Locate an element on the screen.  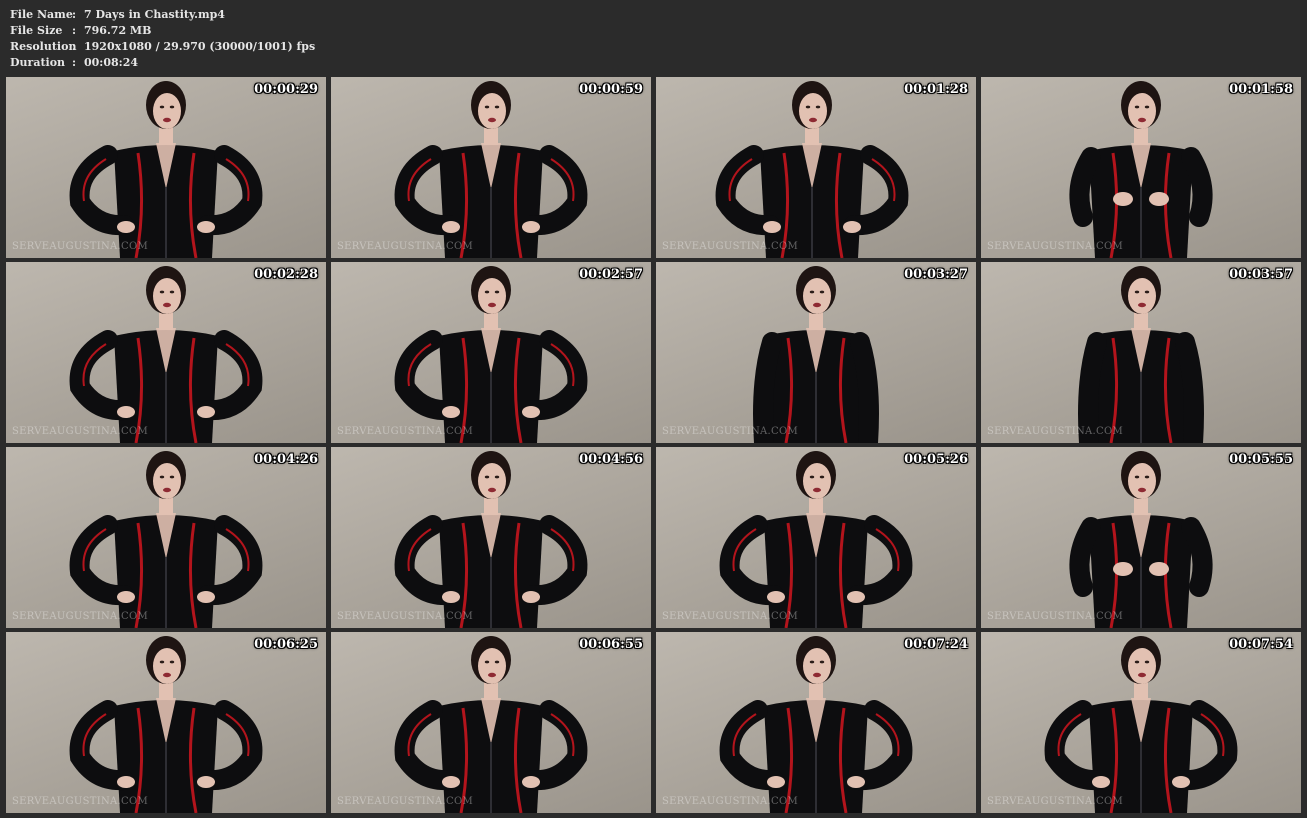
video-thumbnail: 00:06:25 SERVEAUGUSTINA.COM is located at coordinates (166, 722).